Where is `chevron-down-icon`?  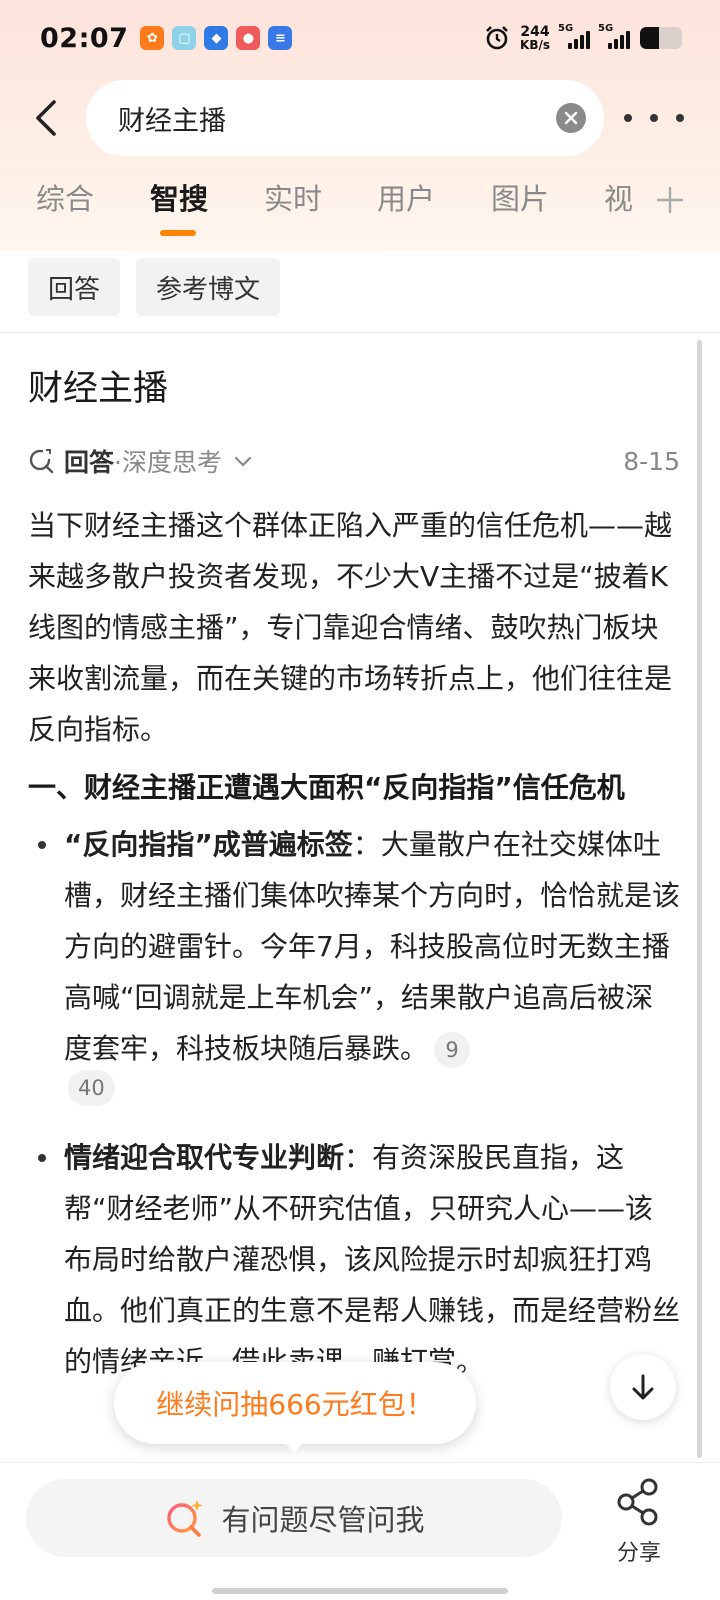
chevron-down-icon is located at coordinates (243, 461).